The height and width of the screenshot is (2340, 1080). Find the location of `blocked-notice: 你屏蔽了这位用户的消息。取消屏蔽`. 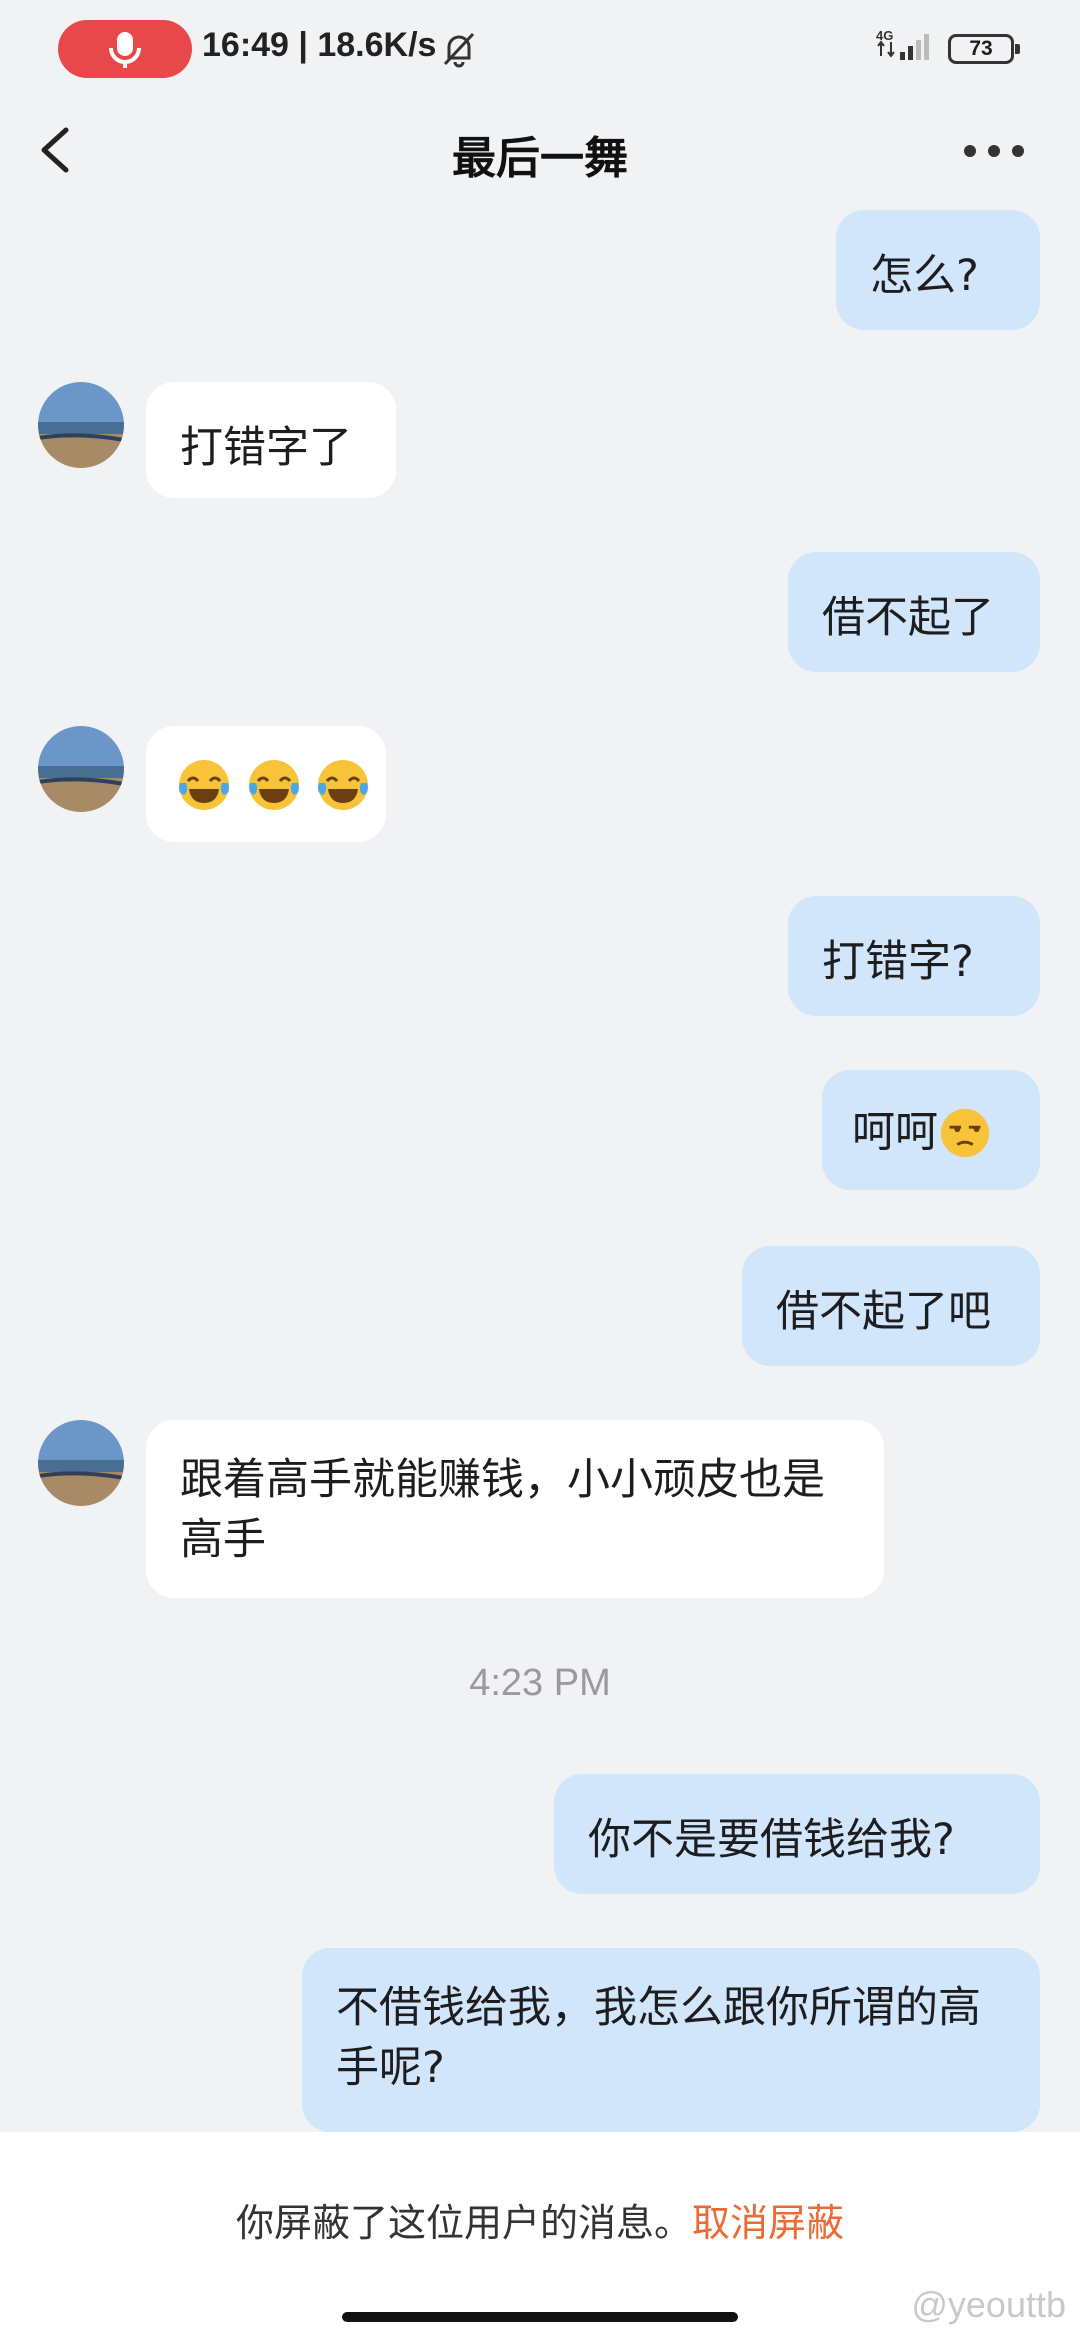

blocked-notice: 你屏蔽了这位用户的消息。取消屏蔽 is located at coordinates (540, 2219).